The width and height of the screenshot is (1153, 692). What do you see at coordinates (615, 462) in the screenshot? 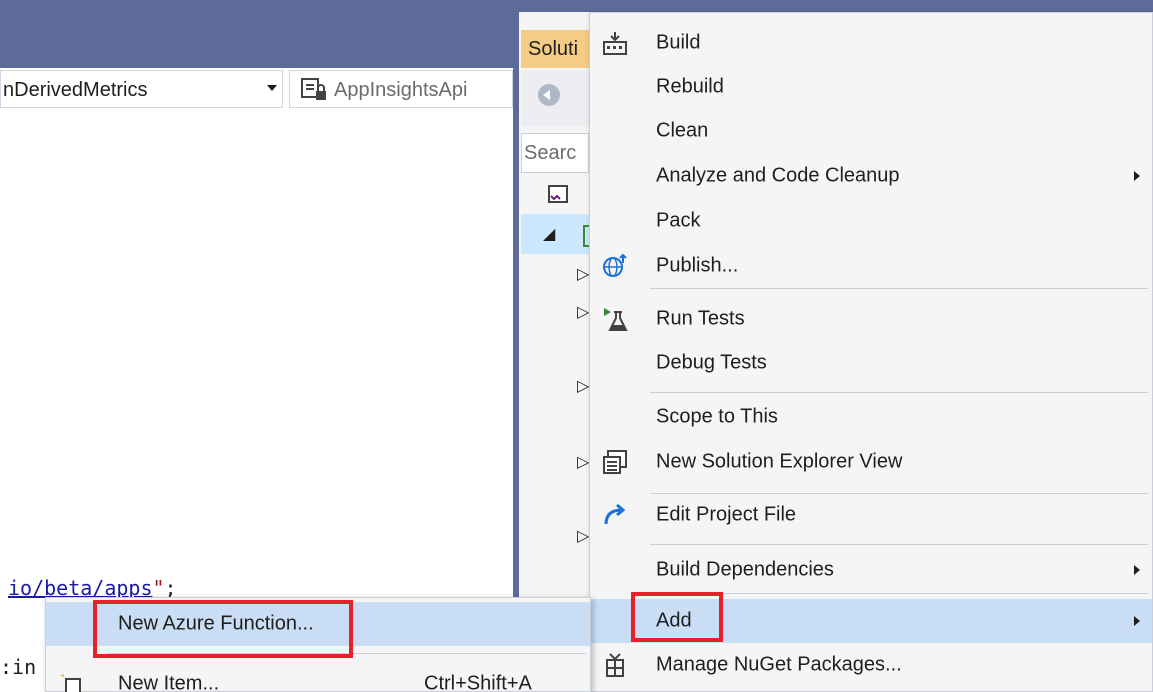
I see `new-window-icon` at bounding box center [615, 462].